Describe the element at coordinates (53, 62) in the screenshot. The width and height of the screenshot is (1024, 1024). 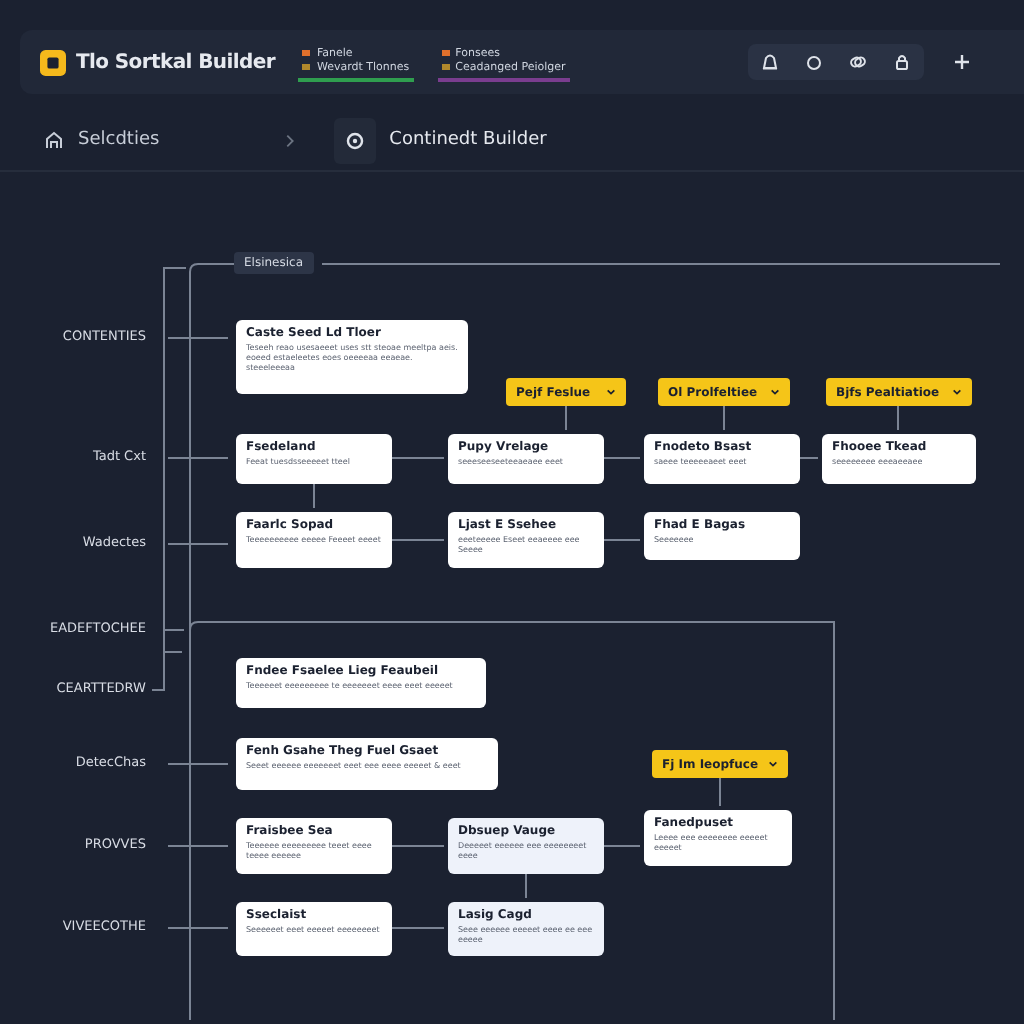
I see `logo-icon` at that location.